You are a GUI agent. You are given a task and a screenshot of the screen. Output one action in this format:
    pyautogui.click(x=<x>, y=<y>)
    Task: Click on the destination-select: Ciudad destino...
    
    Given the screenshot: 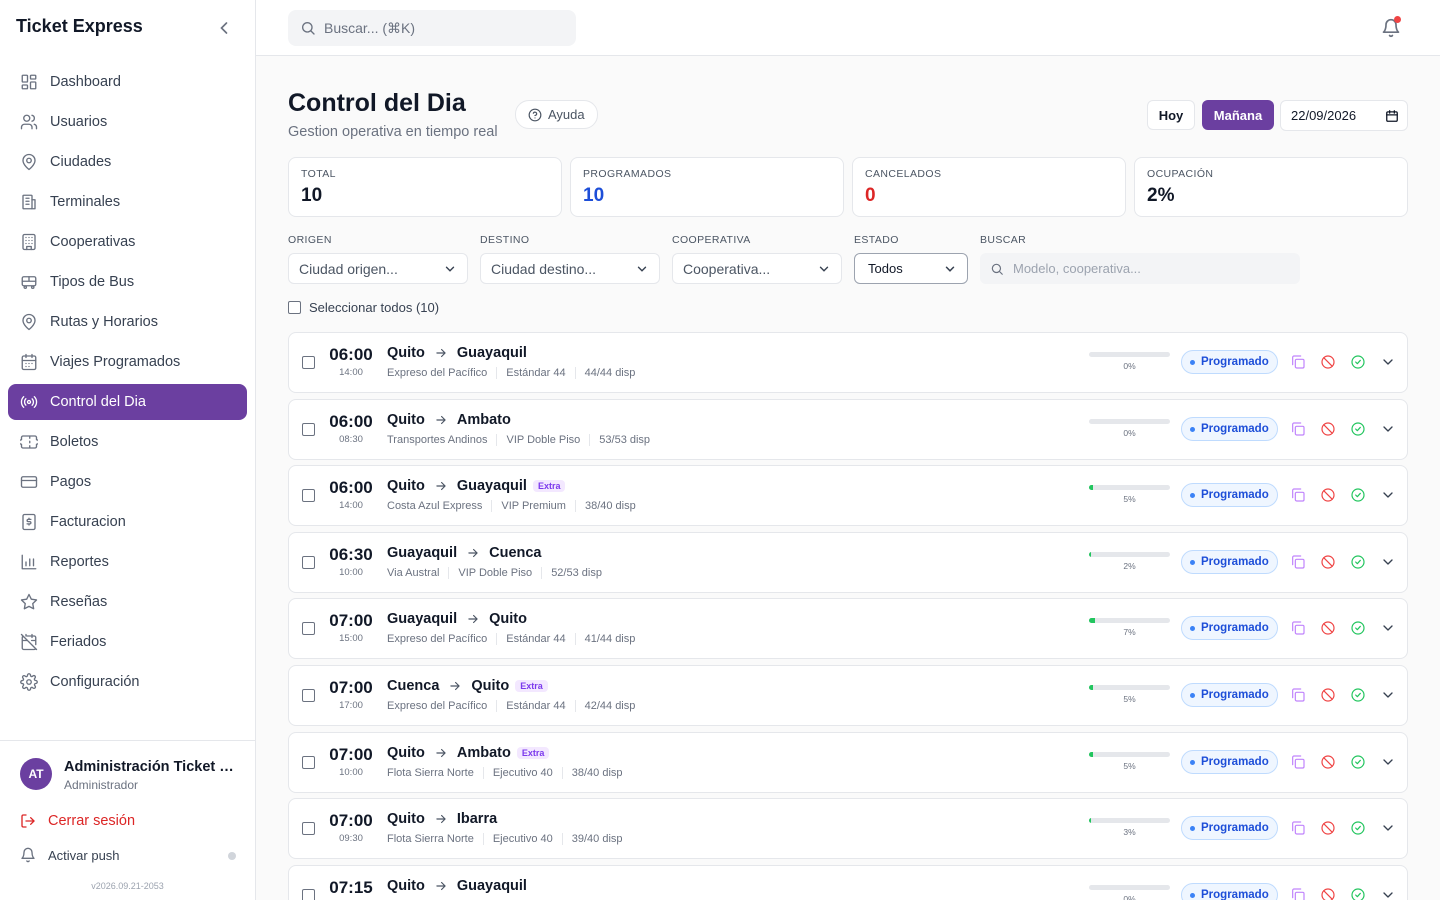 What is the action you would take?
    pyautogui.click(x=570, y=268)
    